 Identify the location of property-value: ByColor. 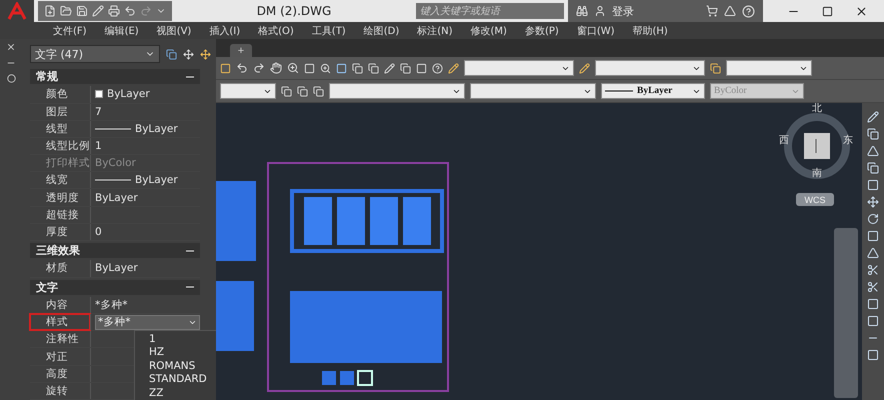
(115, 163).